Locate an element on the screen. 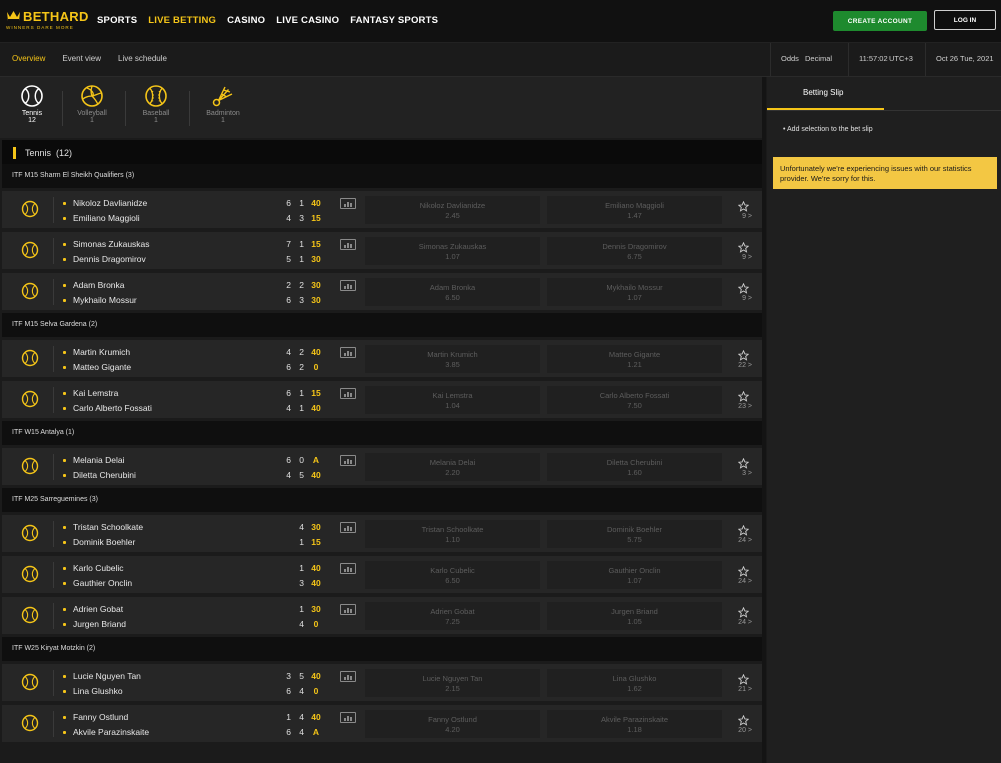 The image size is (1001, 763). more-markets-link: 3 > is located at coordinates (740, 473).